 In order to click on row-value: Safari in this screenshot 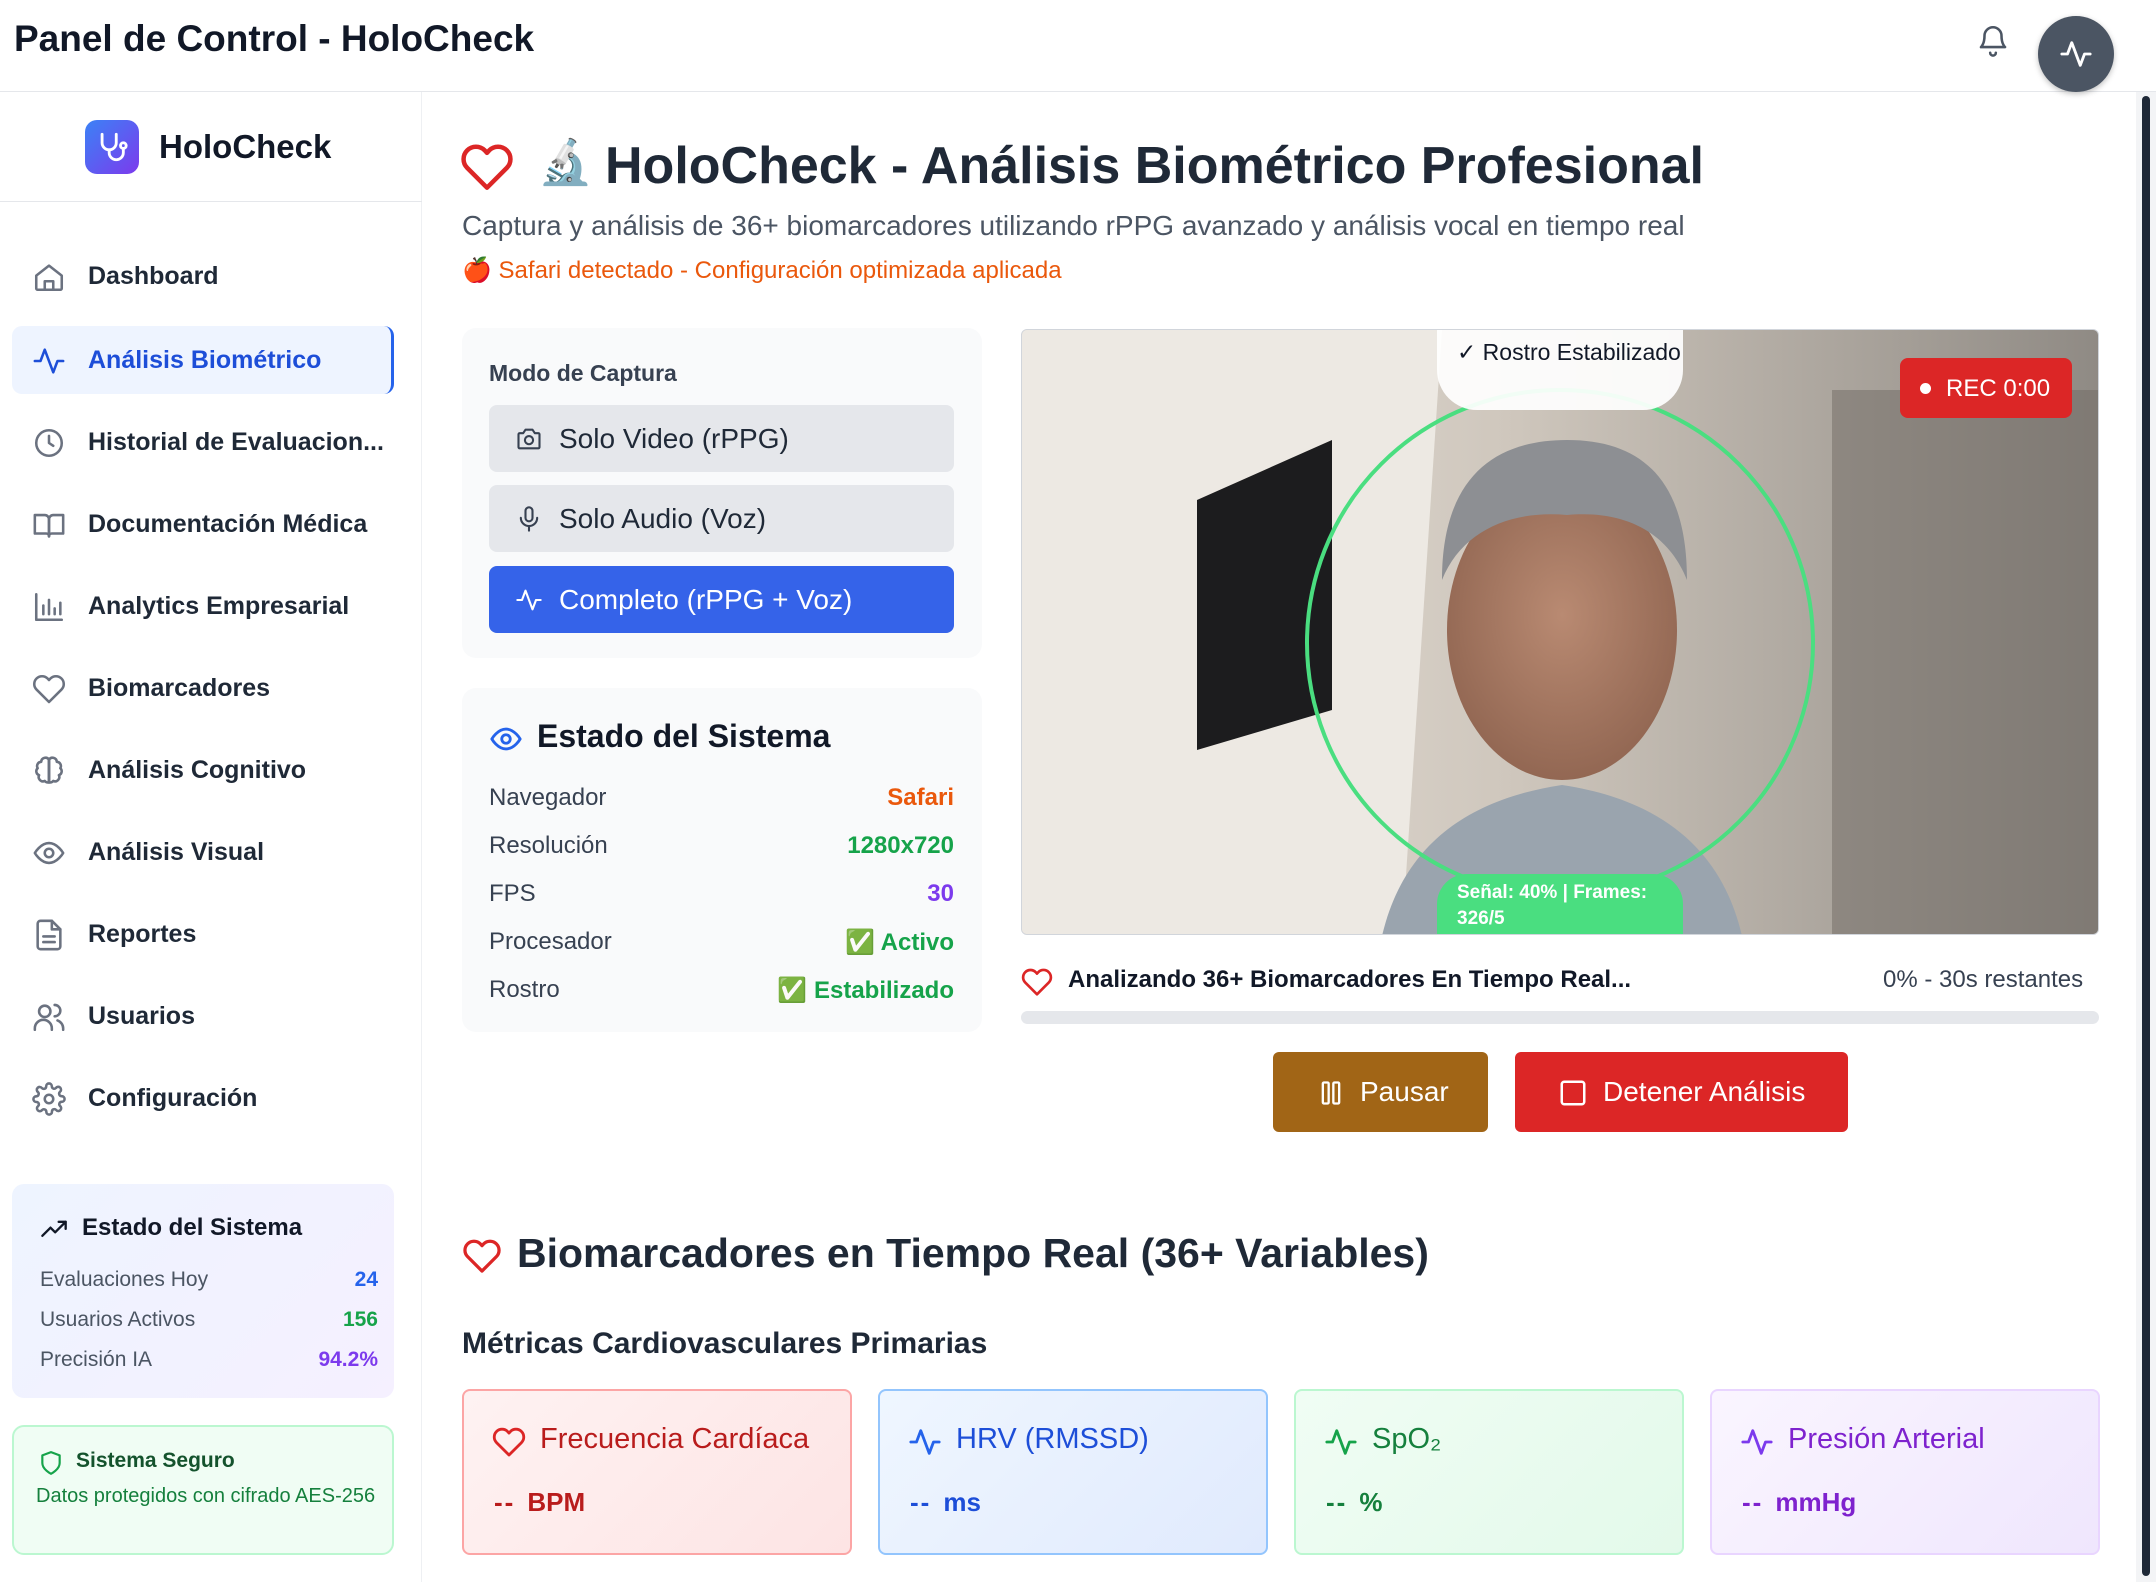, I will do `click(920, 797)`.